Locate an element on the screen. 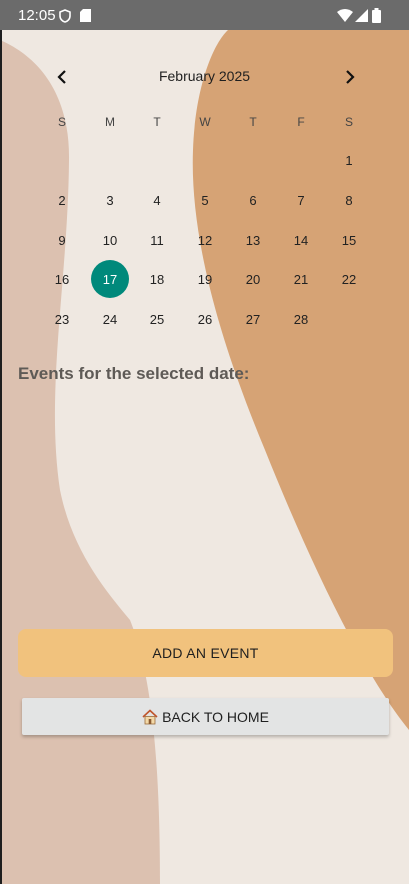 Image resolution: width=409 pixels, height=884 pixels. calendar-day: 1 is located at coordinates (349, 160).